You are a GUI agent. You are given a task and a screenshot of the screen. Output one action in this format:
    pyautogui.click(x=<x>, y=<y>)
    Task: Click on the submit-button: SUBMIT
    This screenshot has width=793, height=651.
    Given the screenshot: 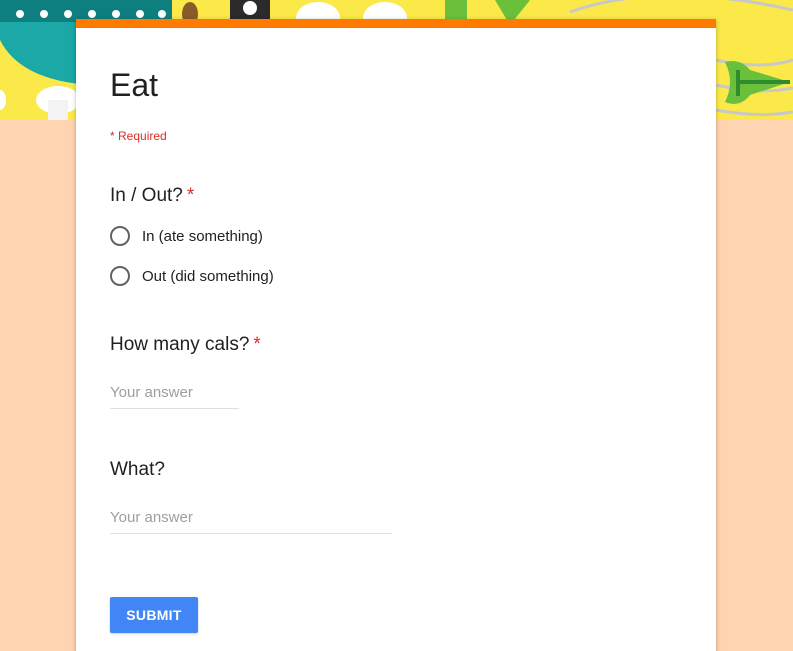 What is the action you would take?
    pyautogui.click(x=154, y=615)
    